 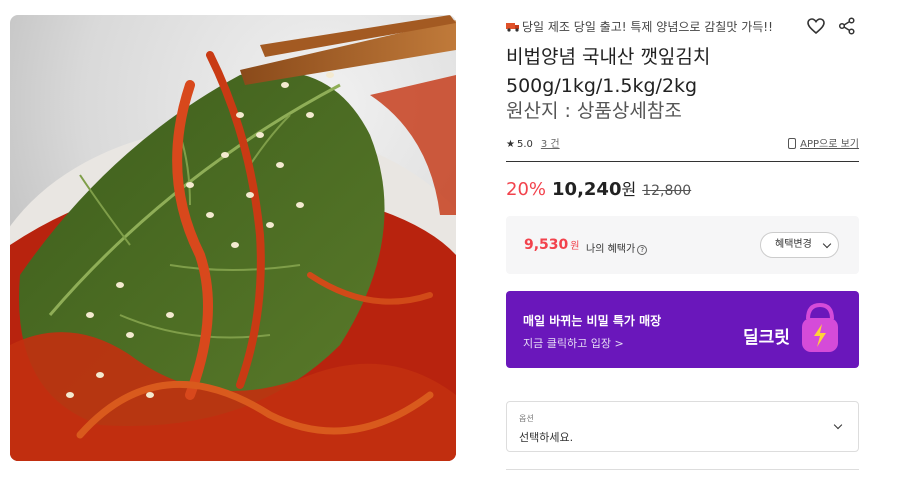 I want to click on promo-text: 당일 제조 당일 출고! 특제 양념으로 감칠맛 가득!!, so click(x=647, y=27).